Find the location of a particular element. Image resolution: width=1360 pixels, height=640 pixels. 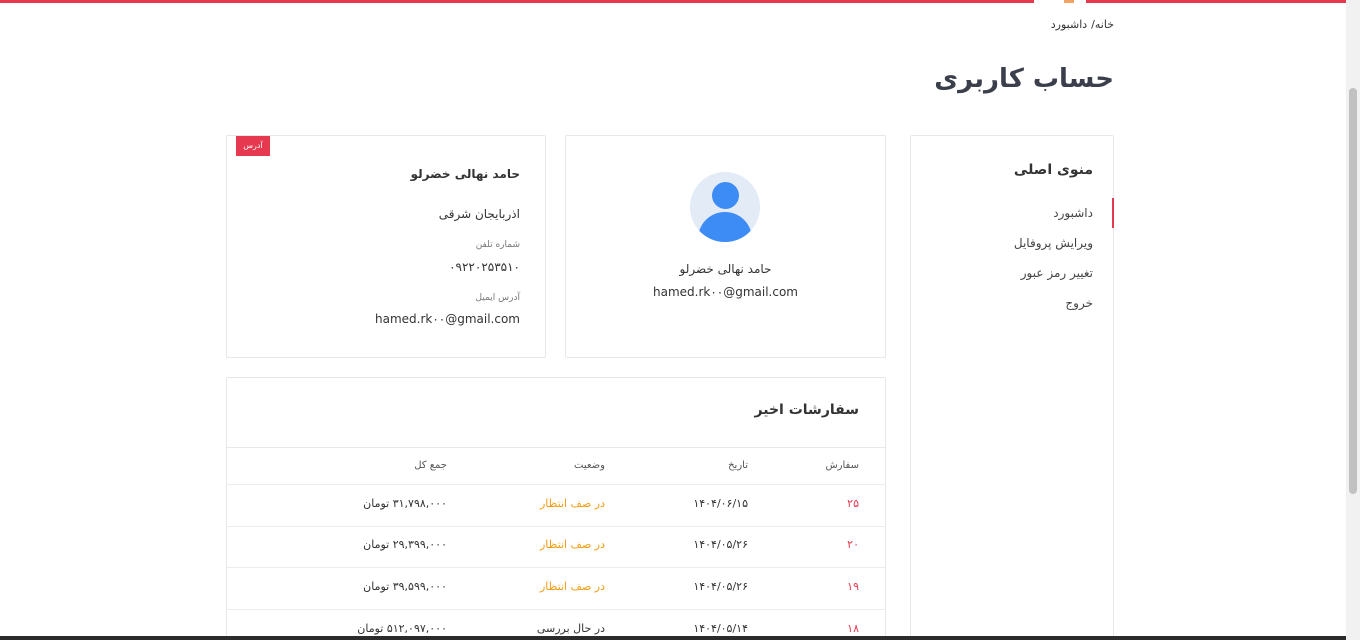

orders-title: سفارشات اخیر is located at coordinates (806, 410).